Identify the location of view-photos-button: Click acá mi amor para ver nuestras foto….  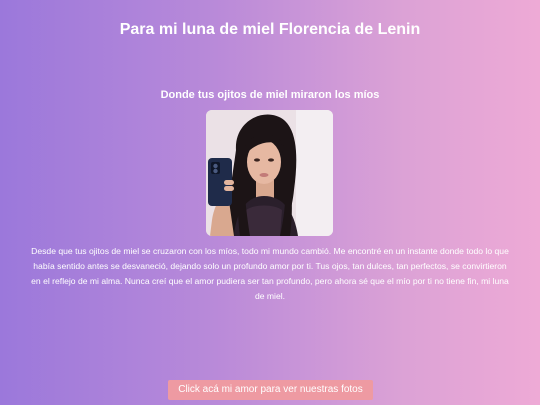
(270, 390).